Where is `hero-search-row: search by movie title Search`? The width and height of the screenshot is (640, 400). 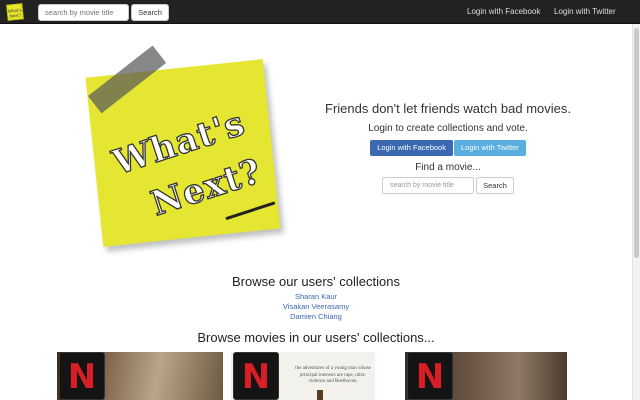
hero-search-row: search by movie title Search is located at coordinates (448, 185).